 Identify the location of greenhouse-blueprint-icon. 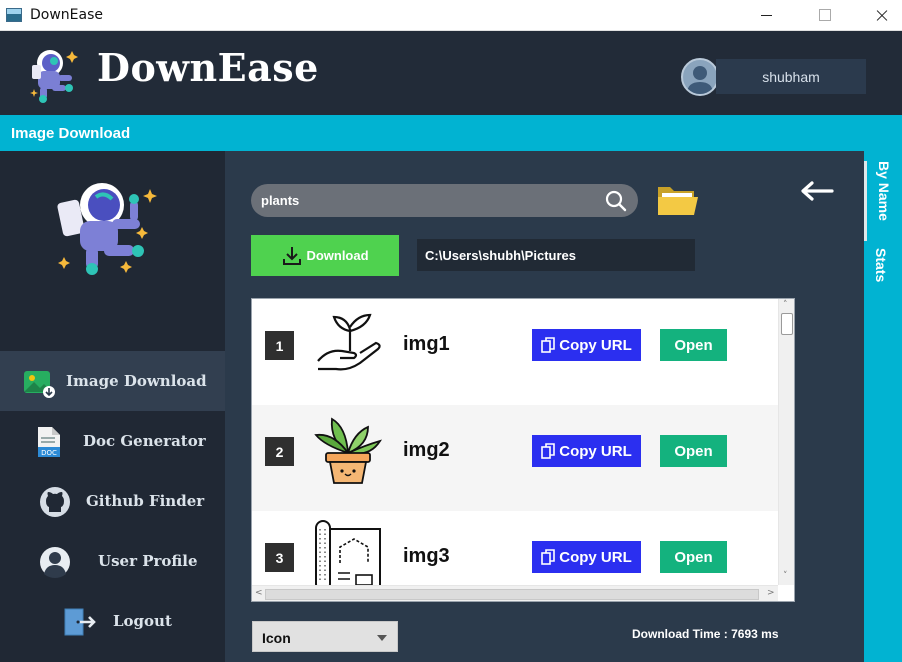
(348, 556).